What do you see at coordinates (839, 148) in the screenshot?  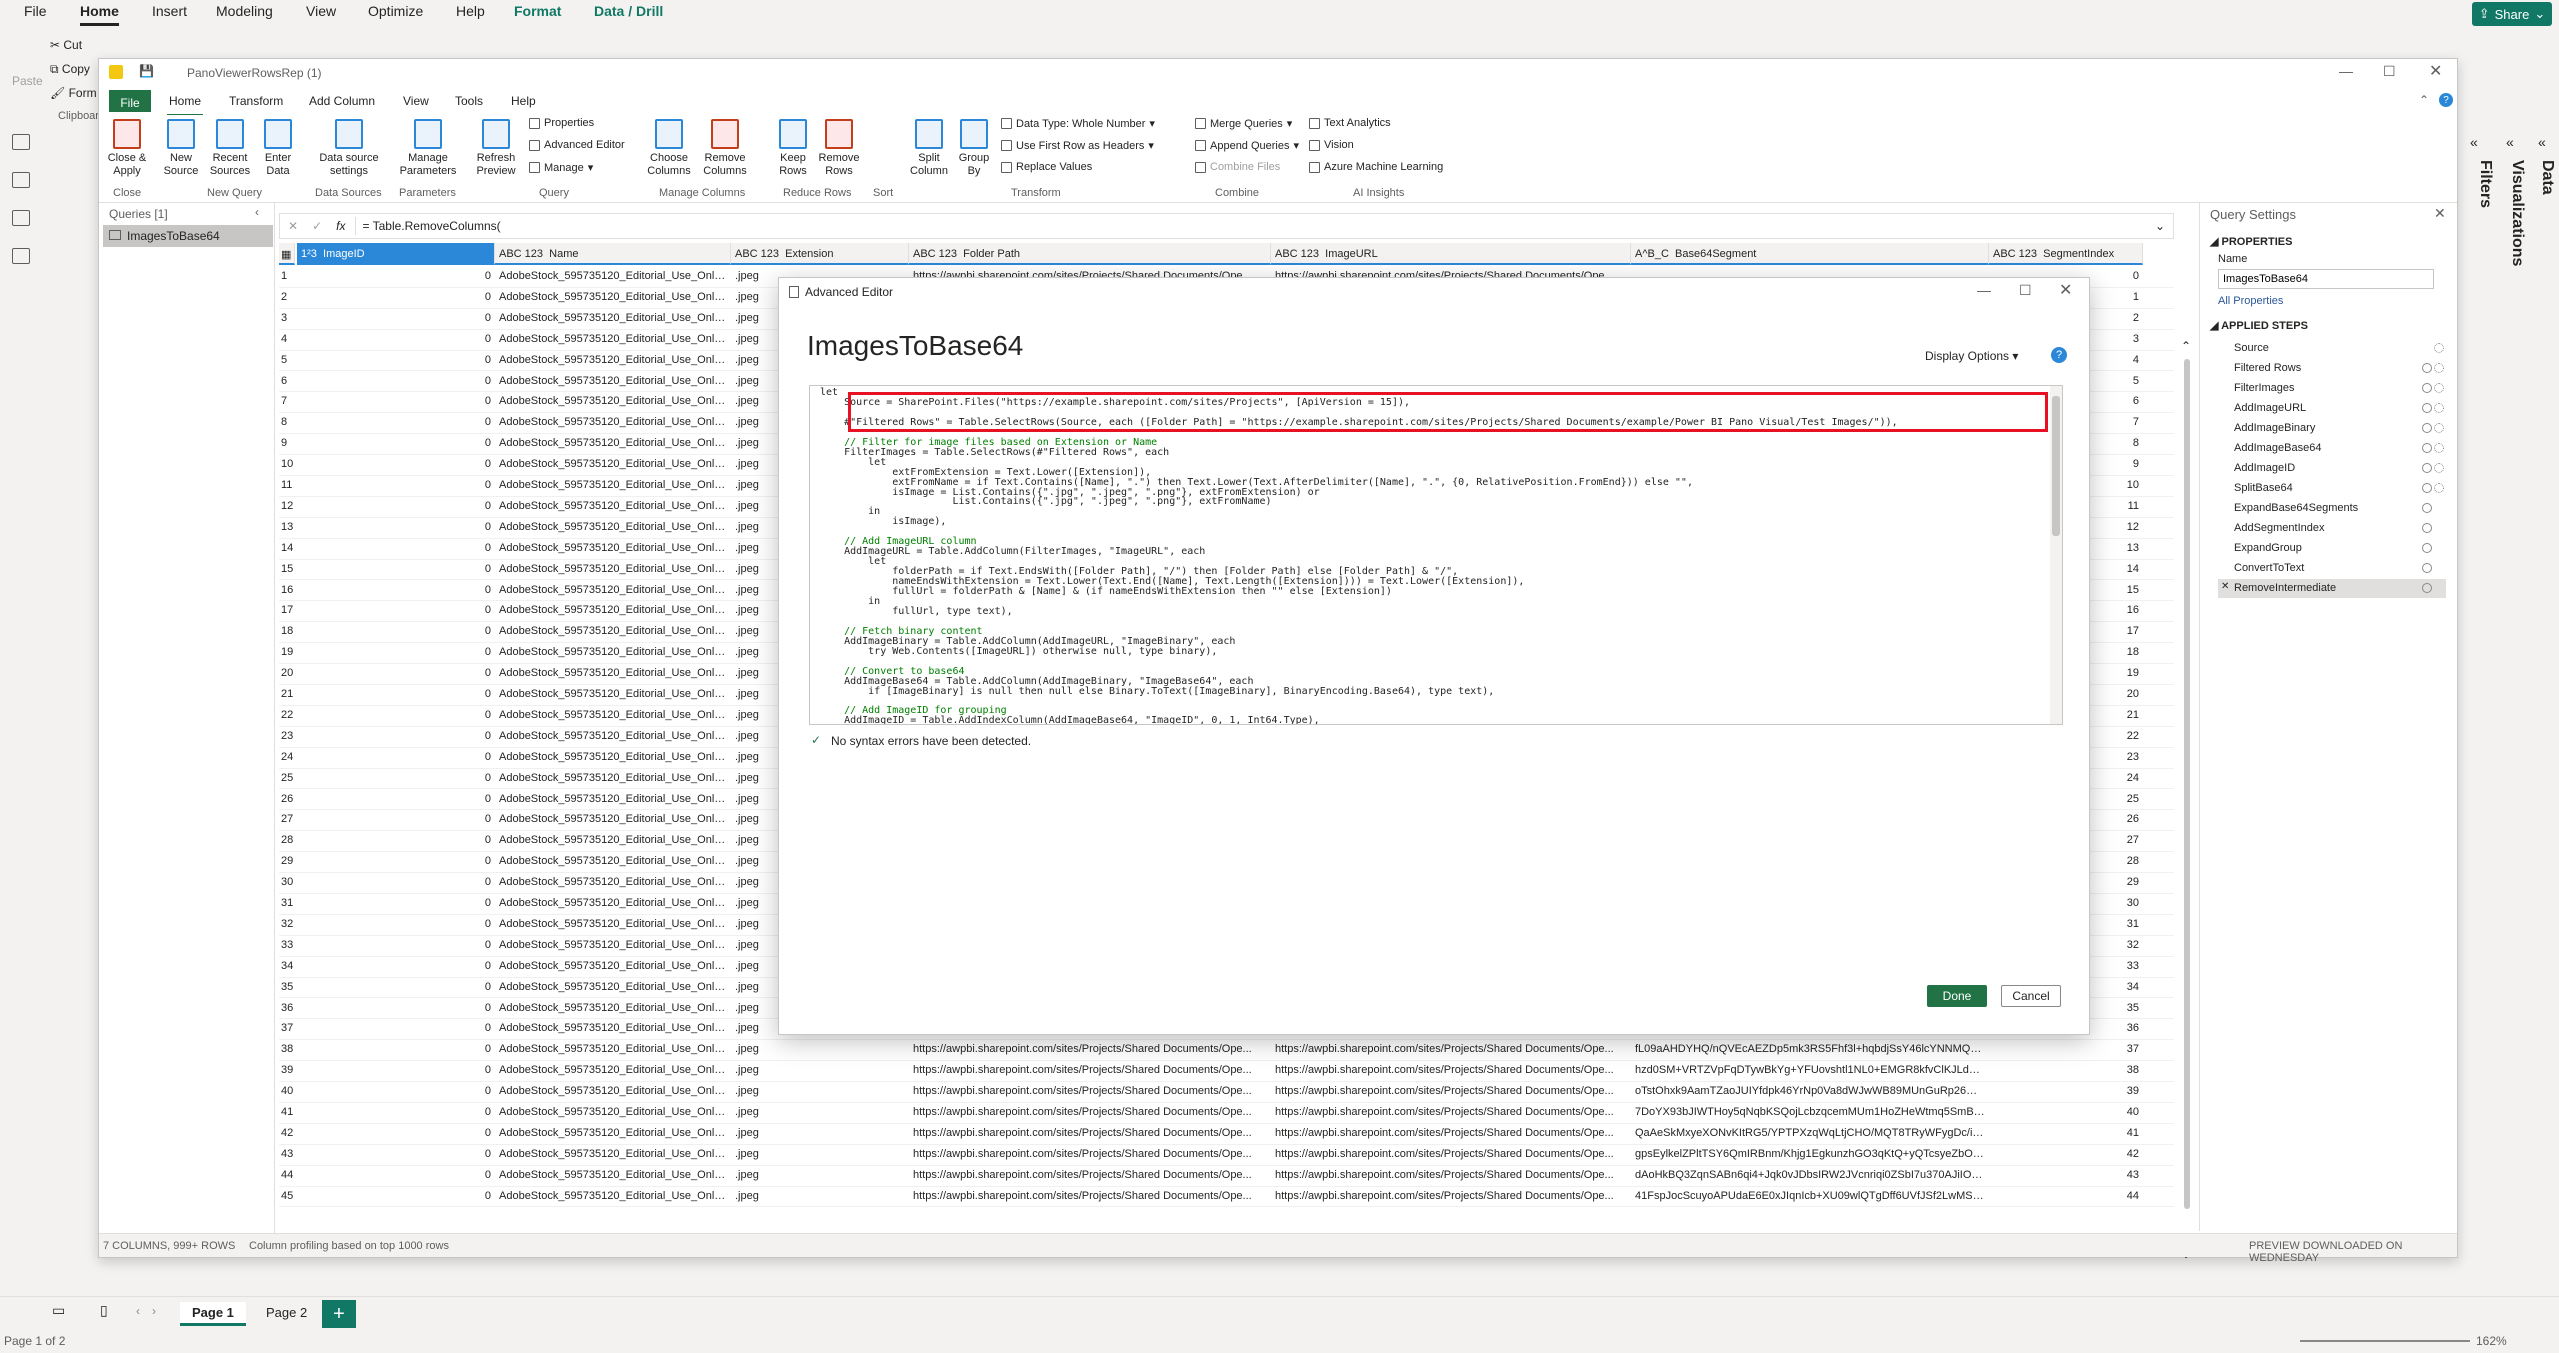 I see `remove-rows-button: Remove Rows` at bounding box center [839, 148].